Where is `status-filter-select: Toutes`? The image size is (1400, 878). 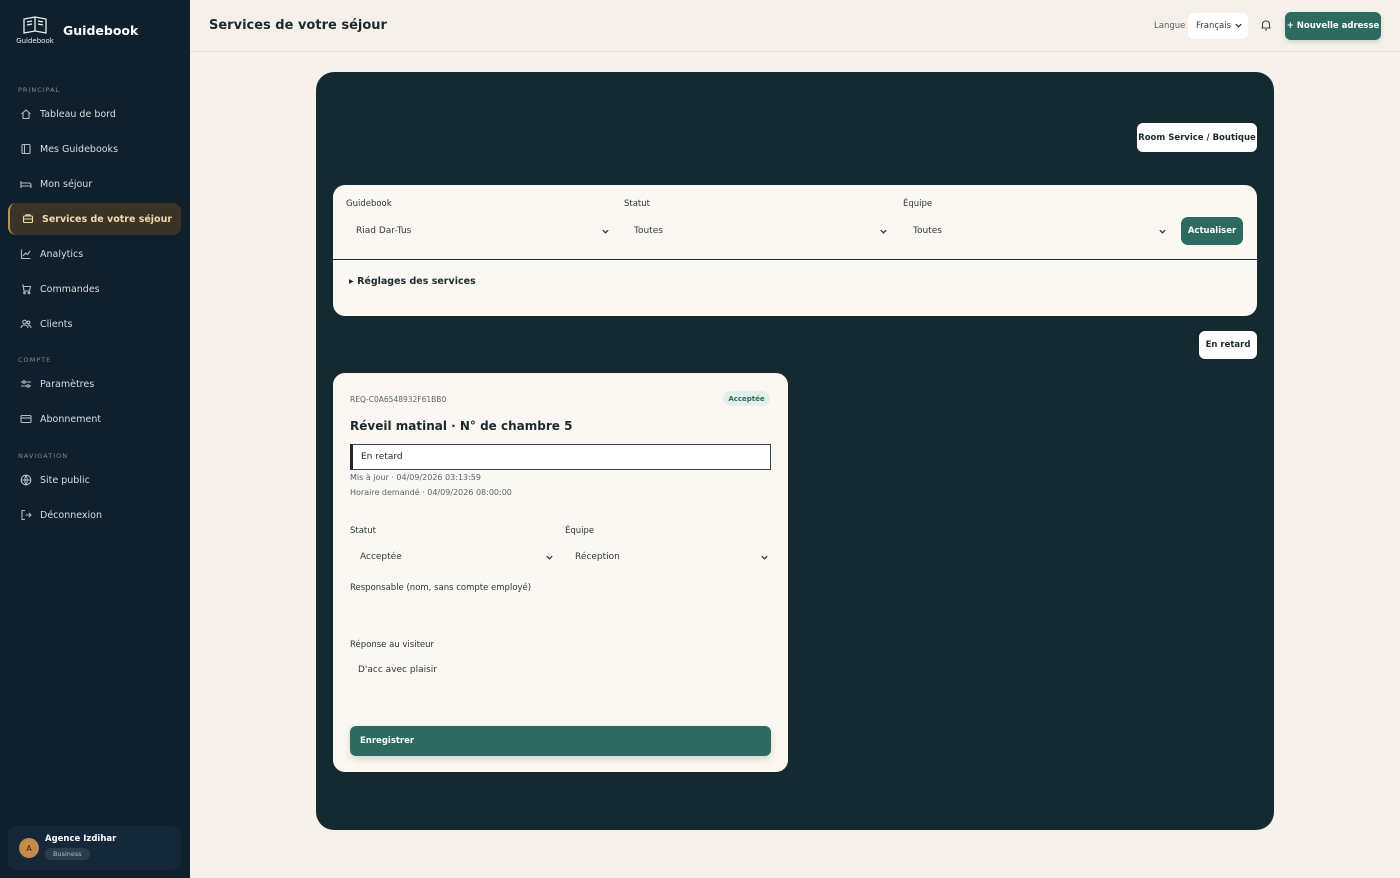
status-filter-select: Toutes is located at coordinates (758, 231).